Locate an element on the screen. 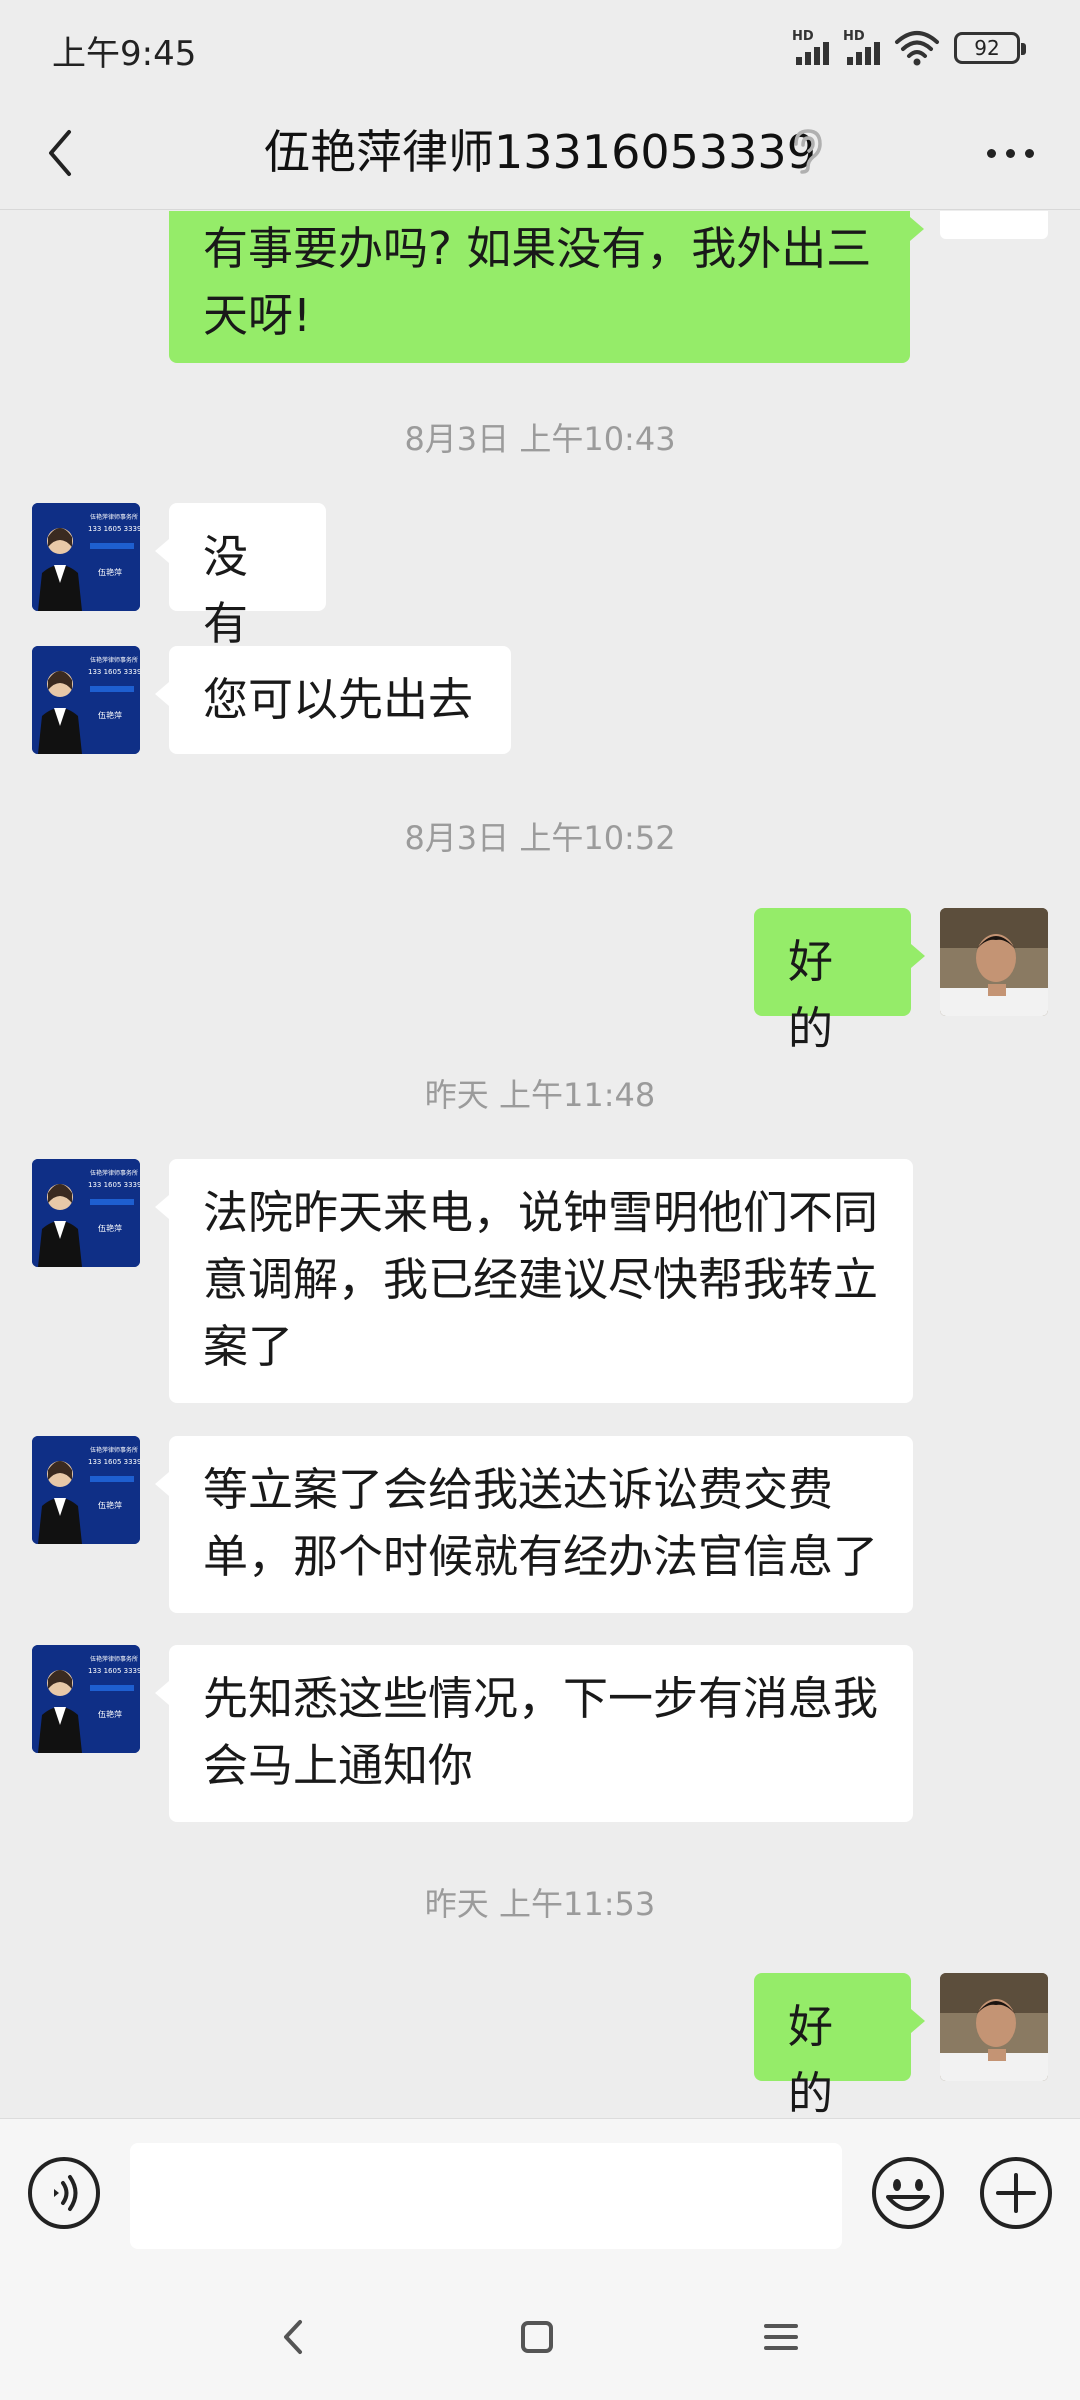  chat-header: 伍艳萍律师13316053339 is located at coordinates (540, 153).